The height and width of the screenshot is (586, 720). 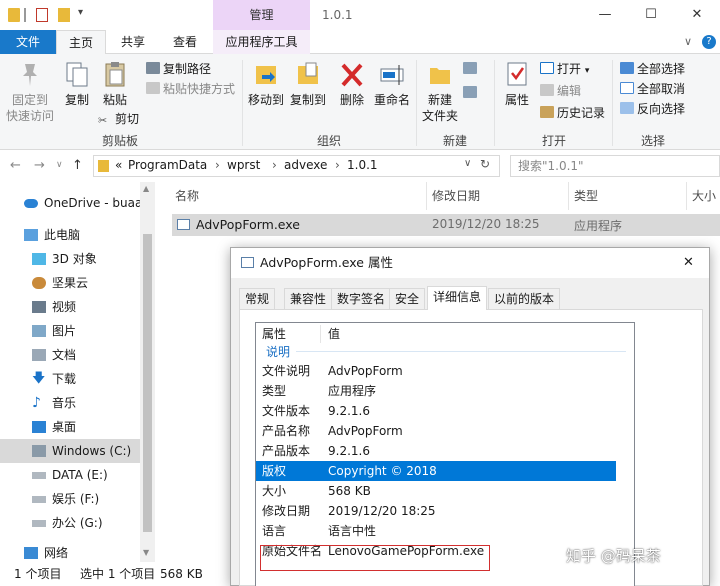 I want to click on nav-scrollbar: ▲ ▼, so click(x=147, y=372).